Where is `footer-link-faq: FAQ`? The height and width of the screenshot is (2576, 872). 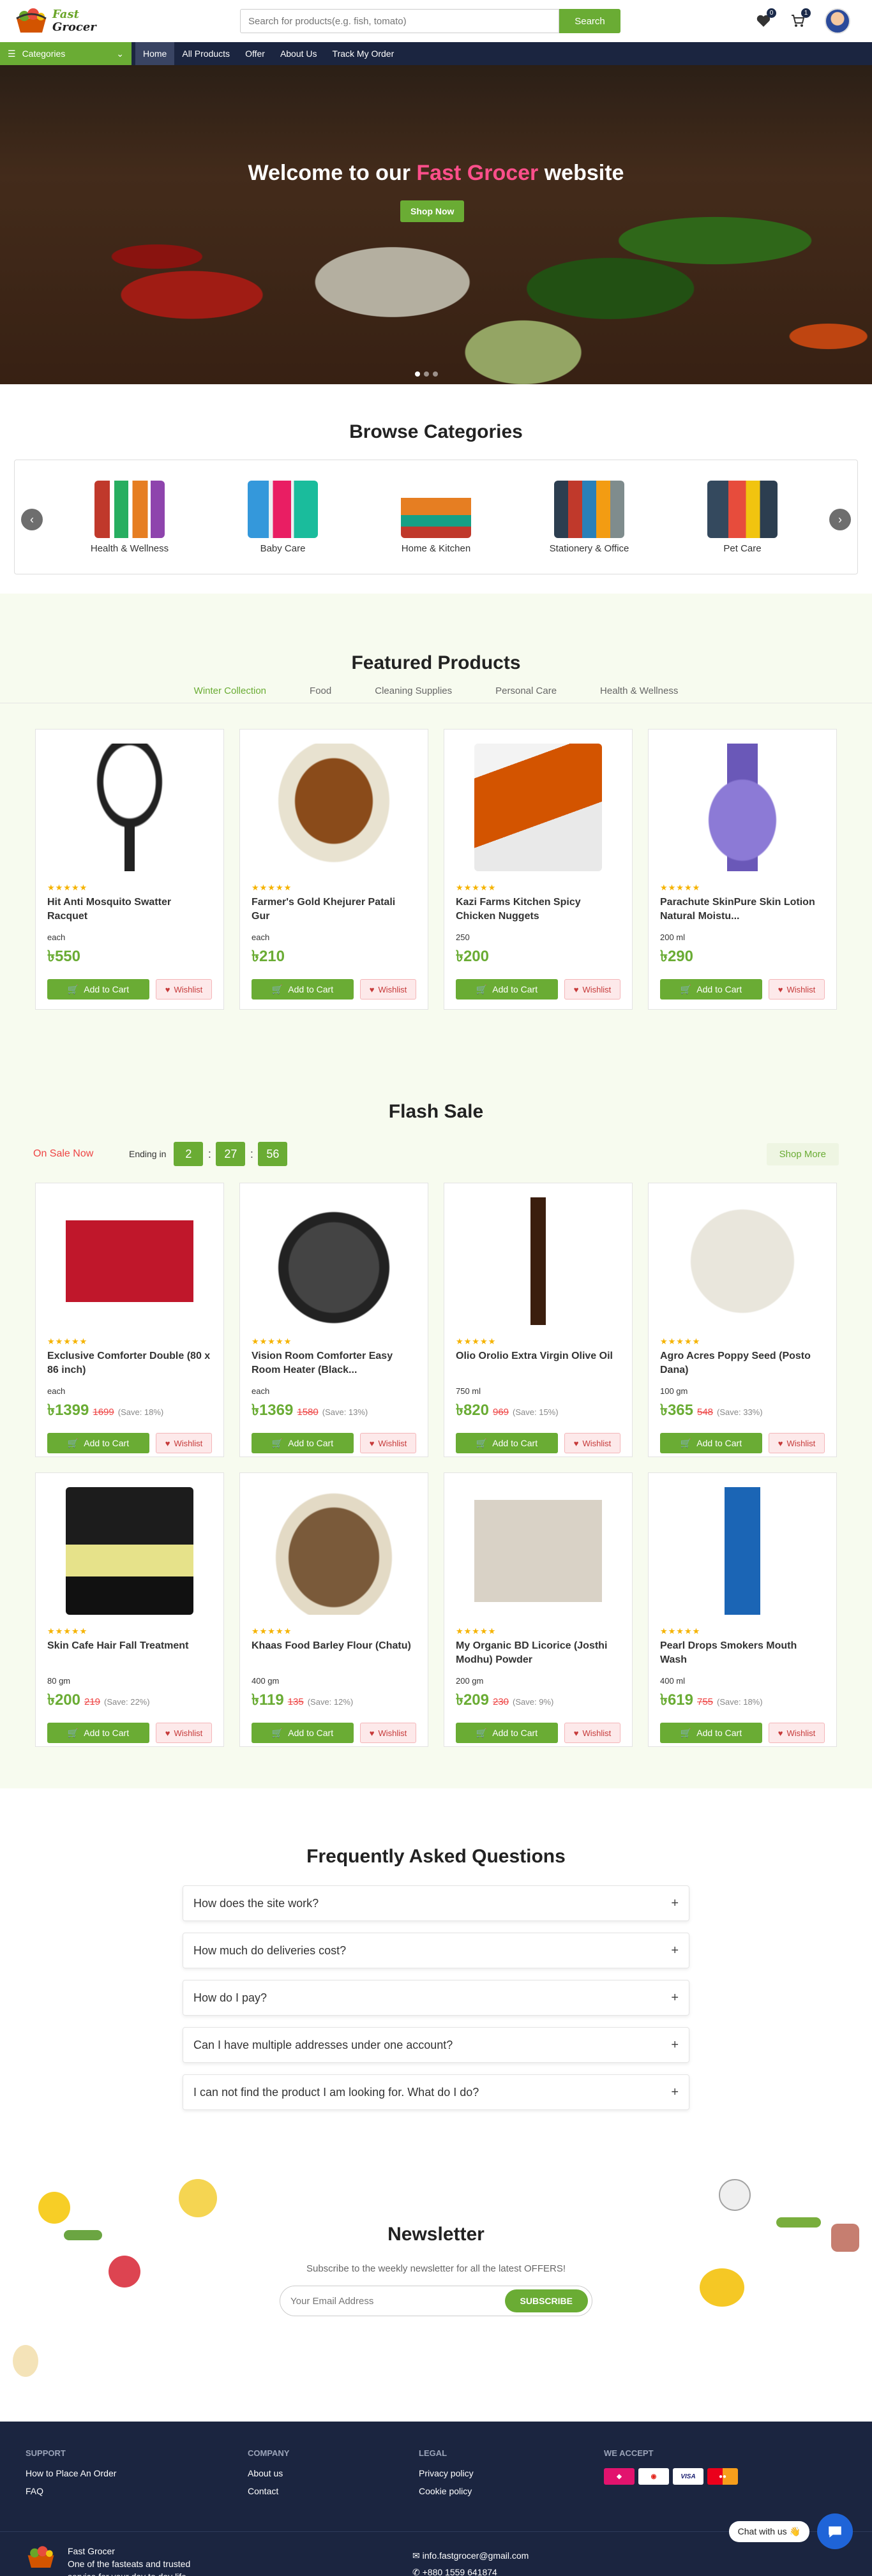
footer-link-faq: FAQ is located at coordinates (137, 2491).